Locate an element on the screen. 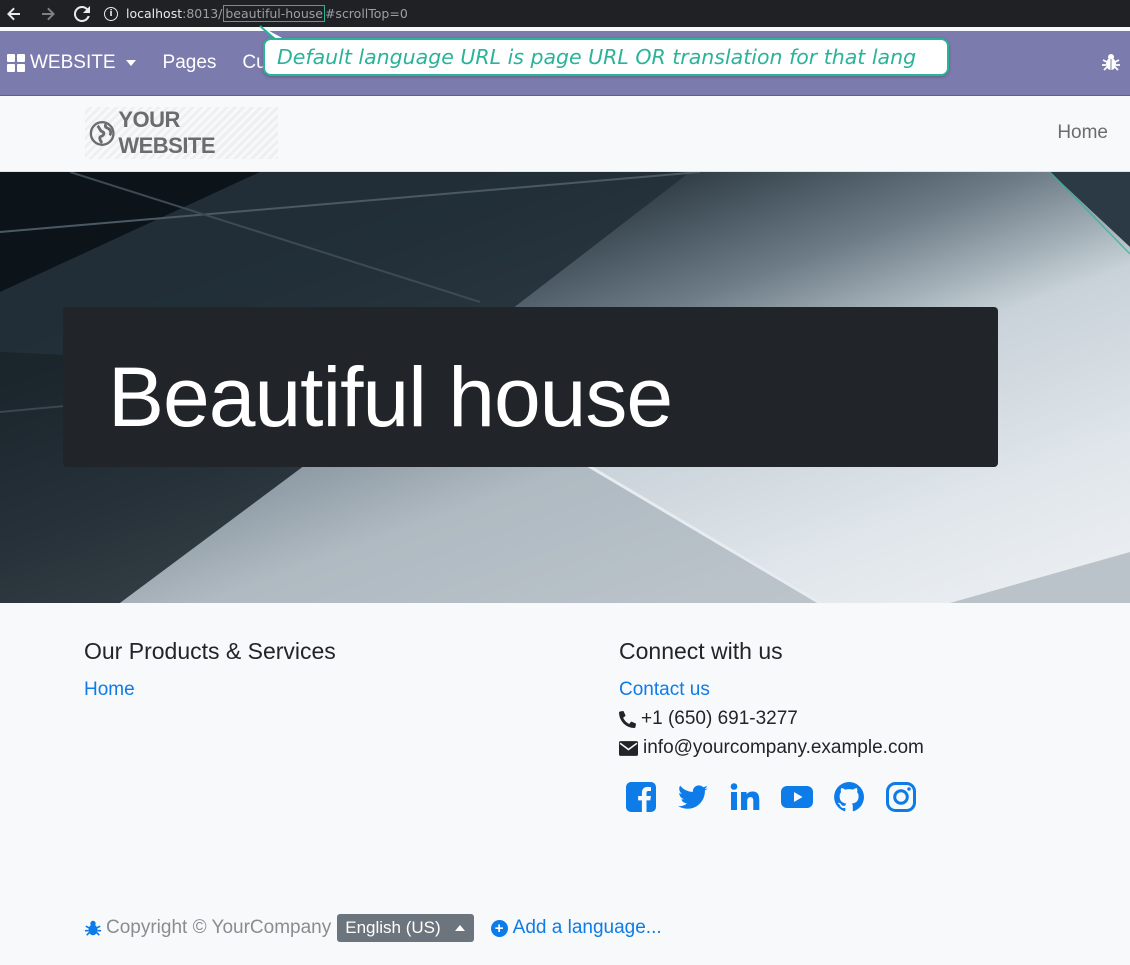  logo-text: YOUR WEBSITE is located at coordinates (167, 132).